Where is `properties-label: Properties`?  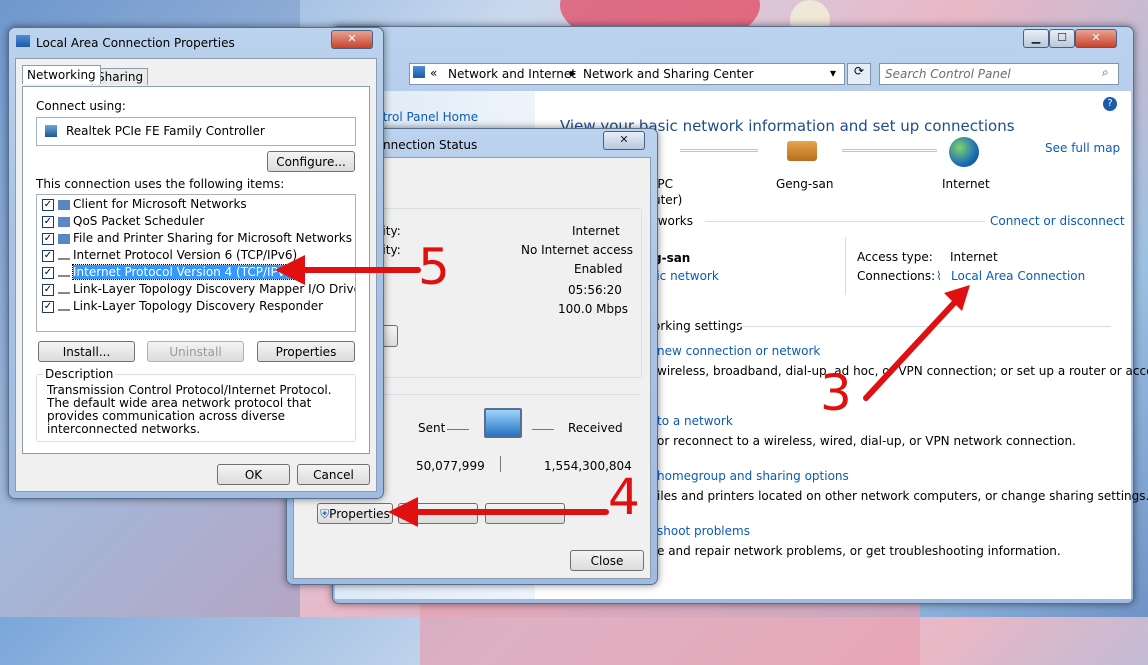
properties-label: Properties is located at coordinates (359, 514).